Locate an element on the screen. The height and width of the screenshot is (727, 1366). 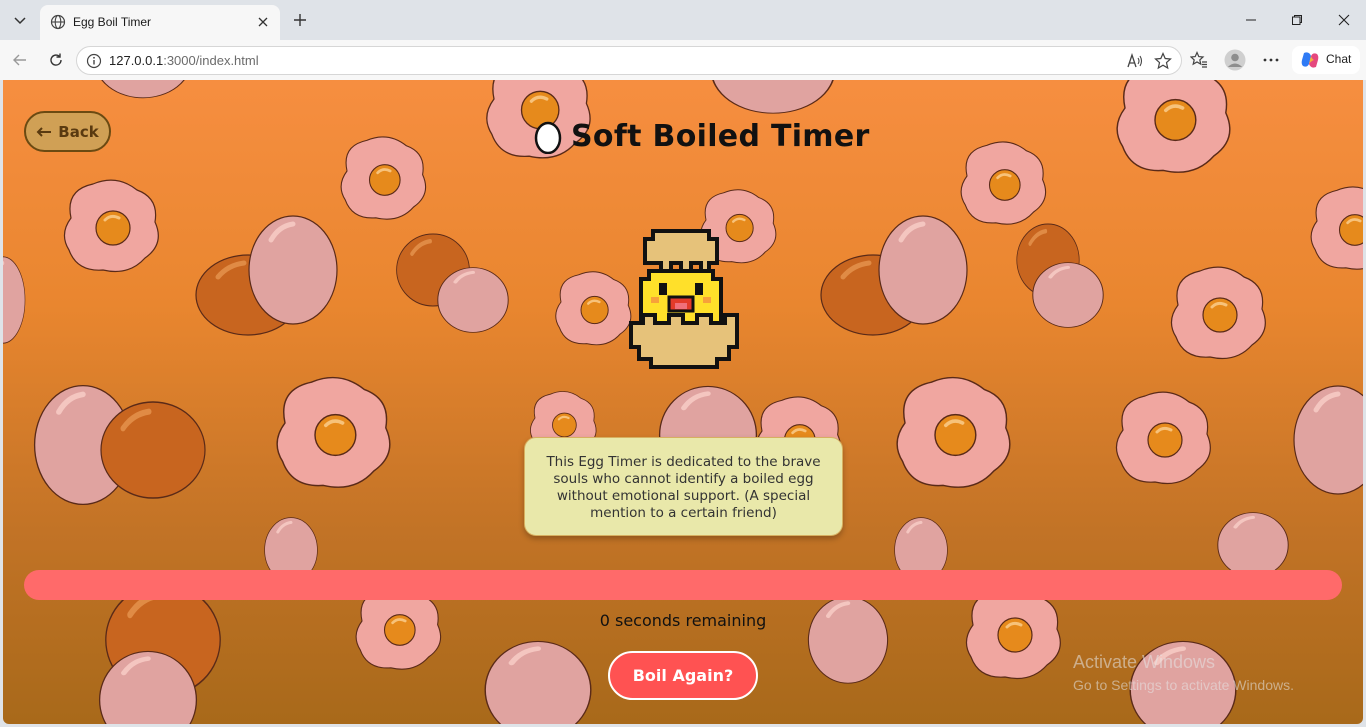
avatar-icon is located at coordinates (1235, 60).